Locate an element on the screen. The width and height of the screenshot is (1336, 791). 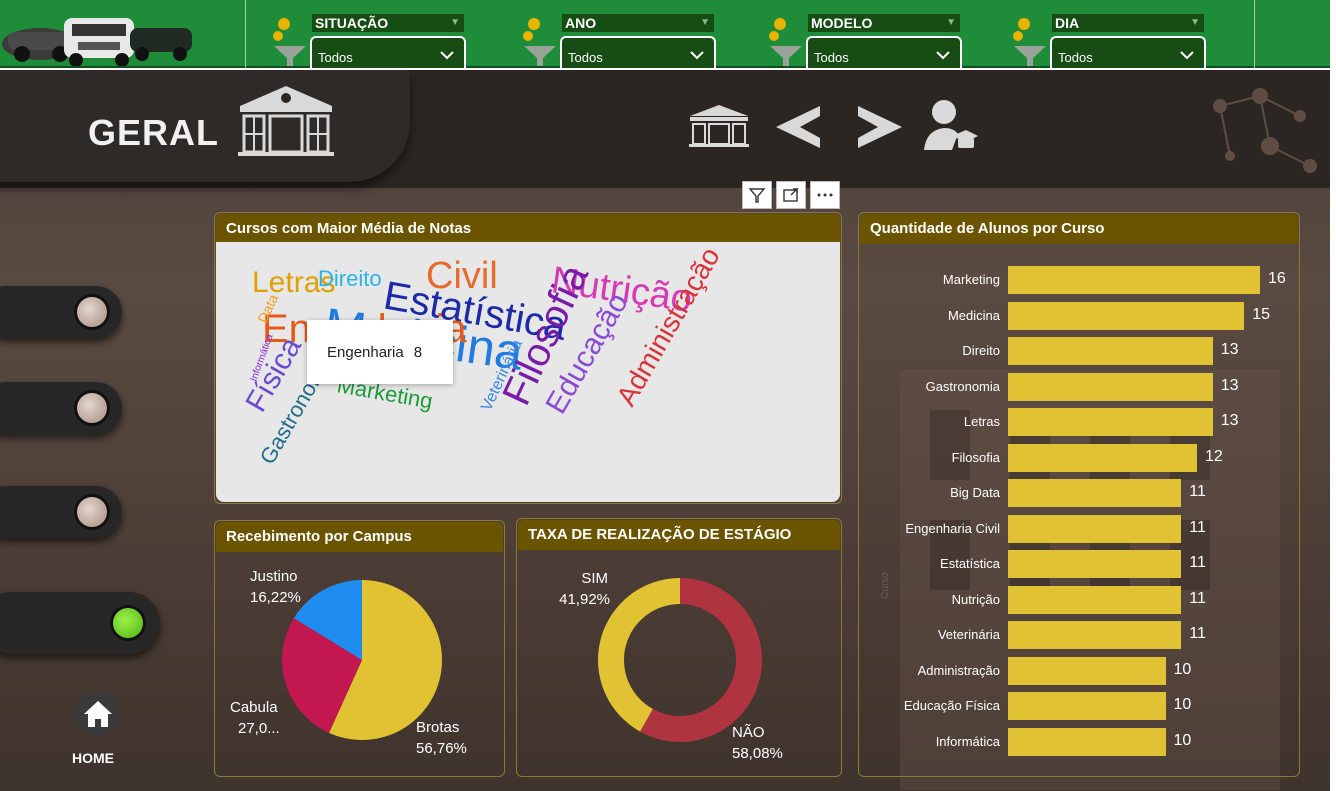
bar-category-label: Estatística is located at coordinates (970, 563).